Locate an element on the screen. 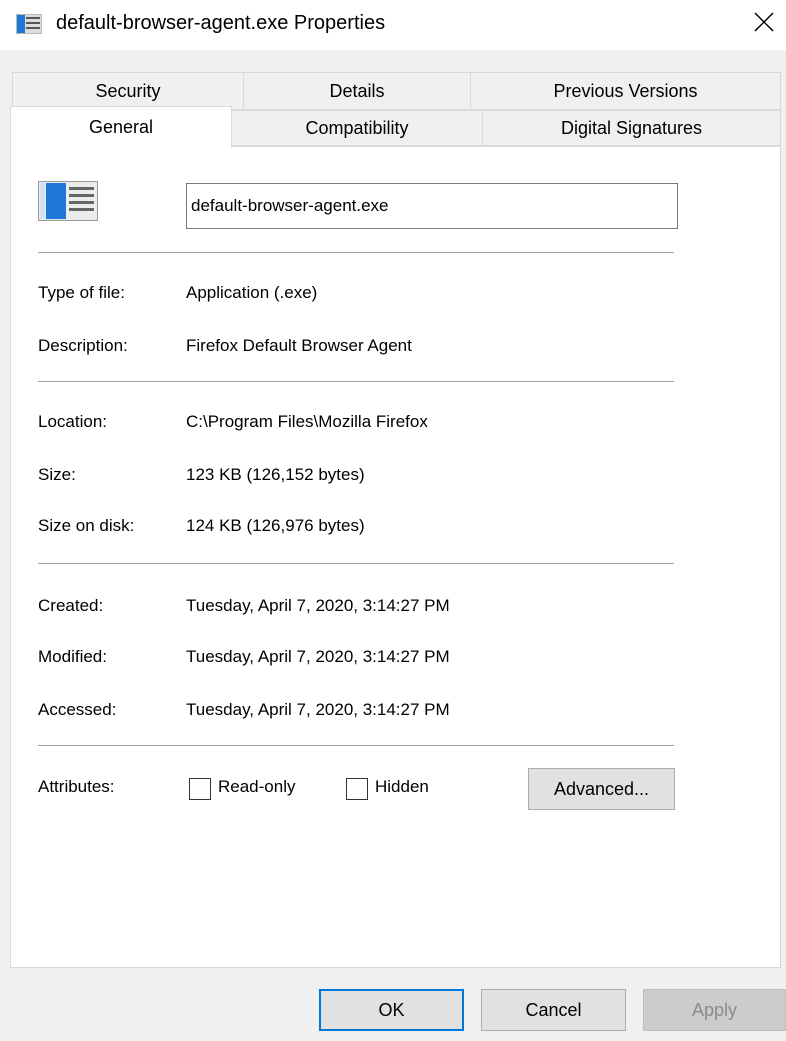  ok-button: OK is located at coordinates (391, 1010).